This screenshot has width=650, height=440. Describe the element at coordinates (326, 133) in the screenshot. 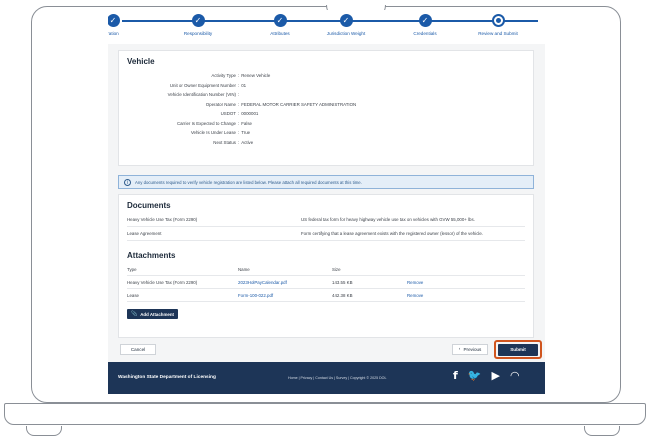

I see `vehicle-field-row: Vehicle Is Under Lease: True` at that location.